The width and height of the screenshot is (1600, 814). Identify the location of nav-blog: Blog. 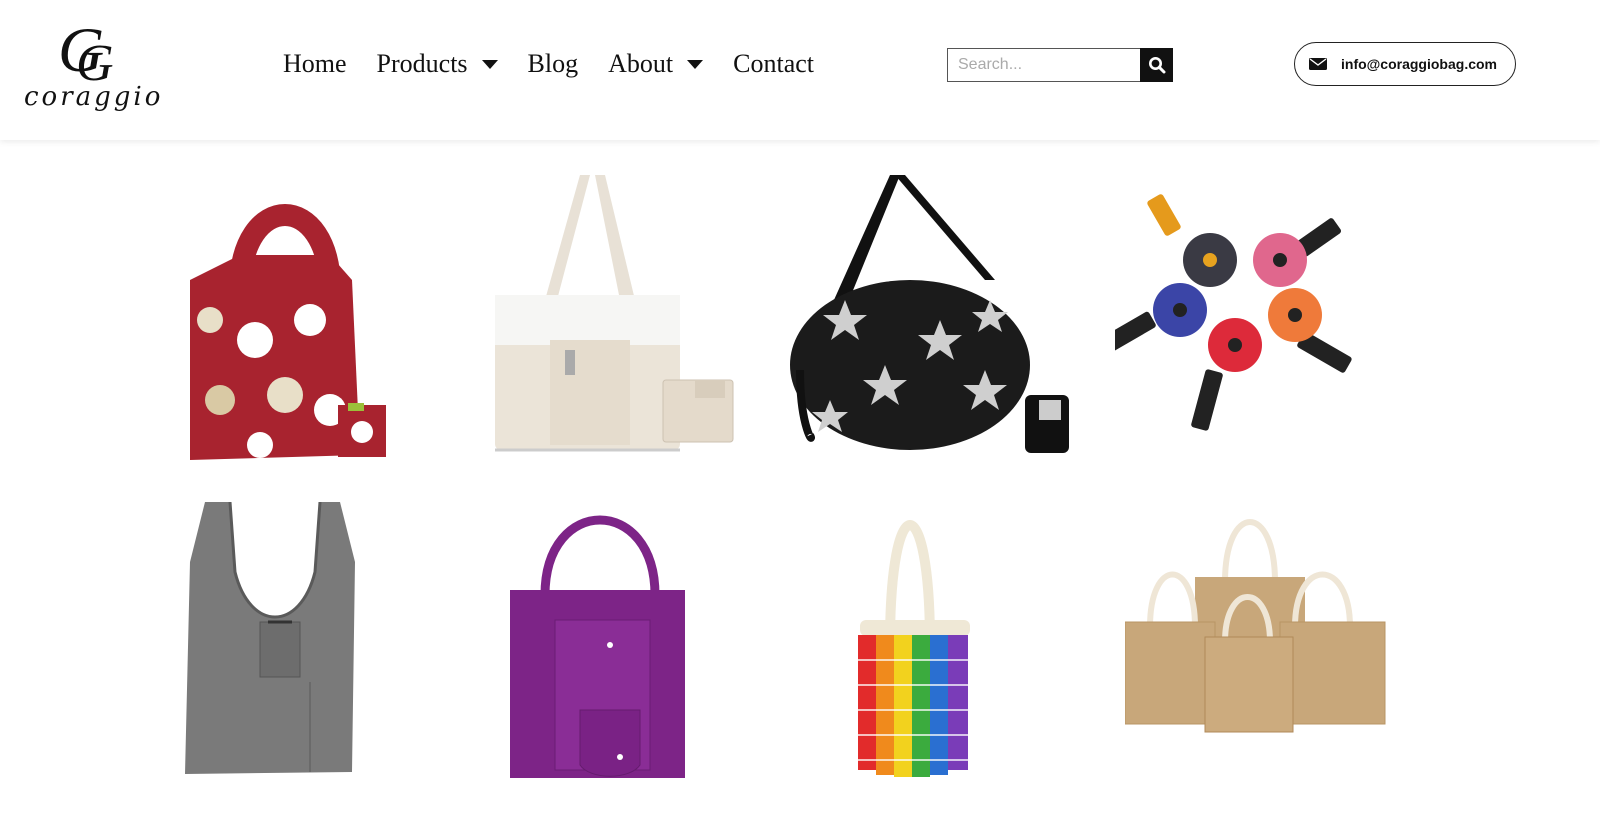
(553, 64).